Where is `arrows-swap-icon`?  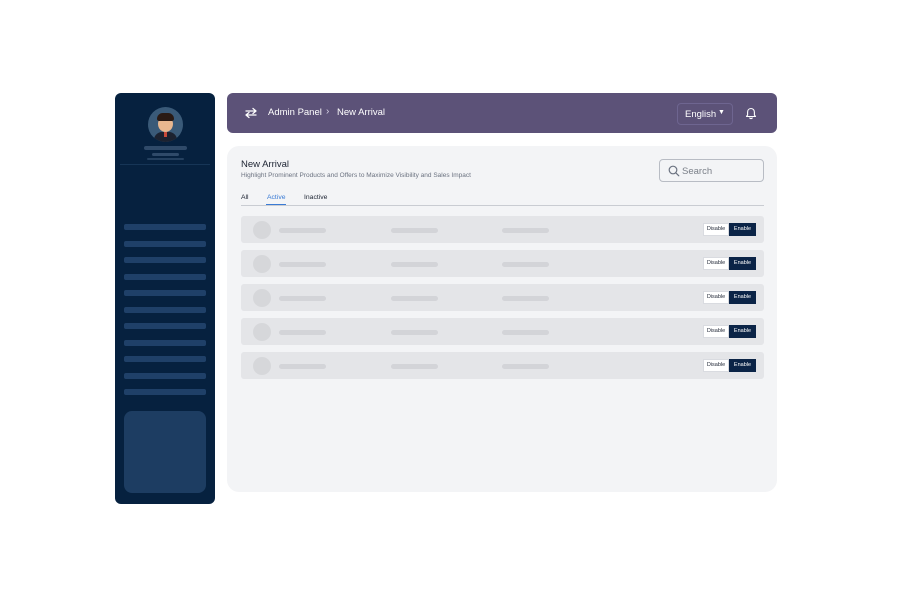 arrows-swap-icon is located at coordinates (251, 113).